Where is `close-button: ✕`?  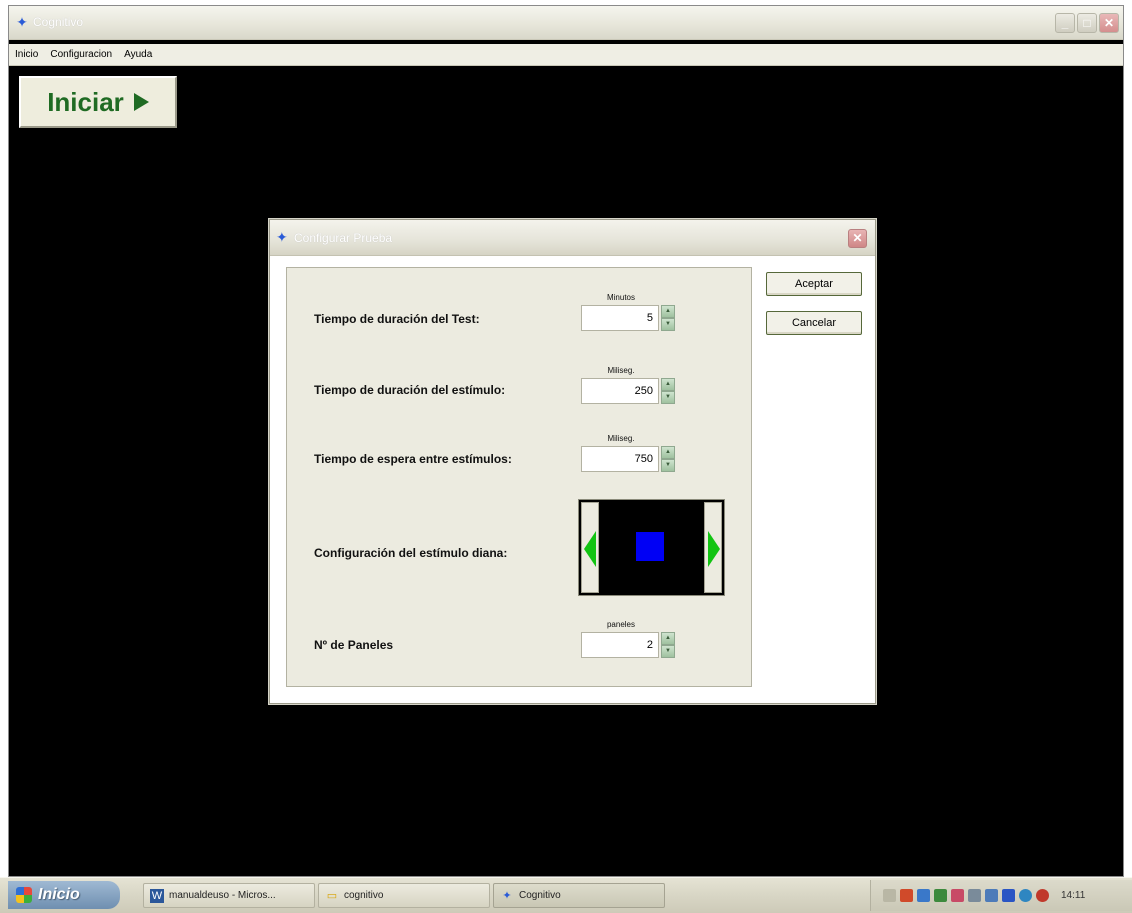
close-button: ✕ is located at coordinates (1109, 23).